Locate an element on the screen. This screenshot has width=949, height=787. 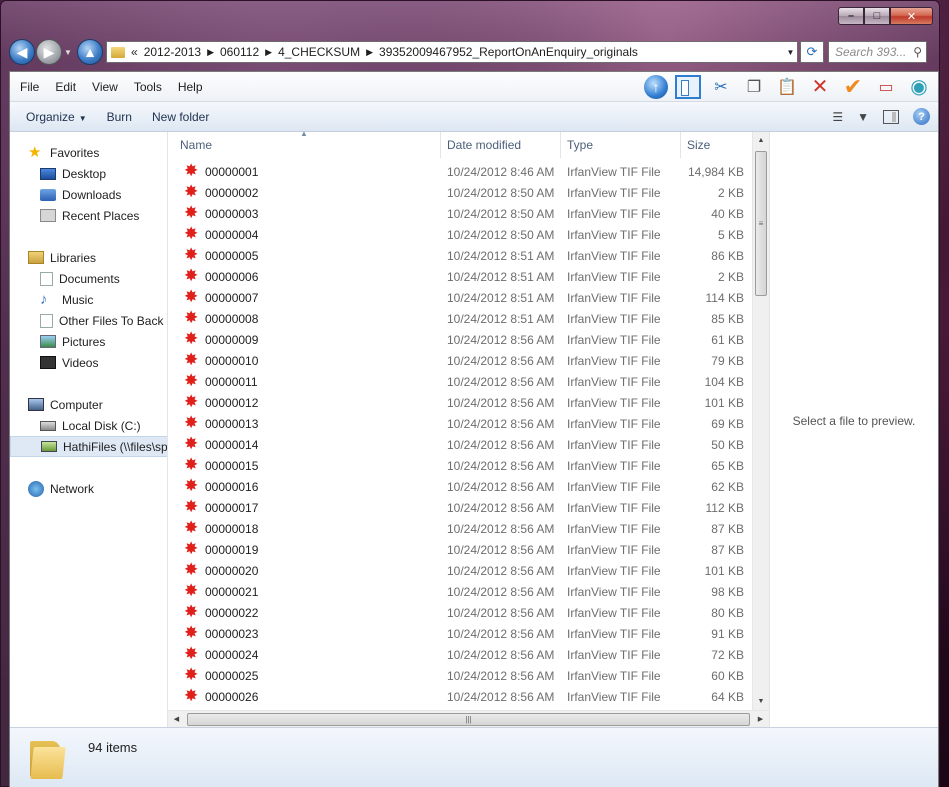
horizontal-scrollbar: ◀ ||| ▶ is located at coordinates (468, 718).